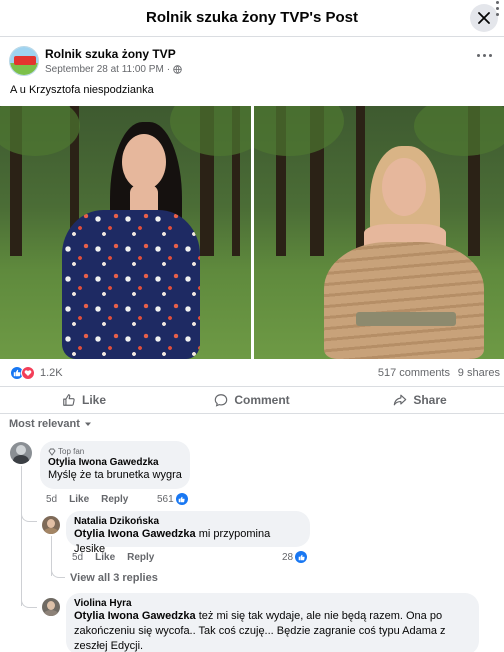 Image resolution: width=504 pixels, height=652 pixels. I want to click on comment-reactions: 28, so click(295, 557).